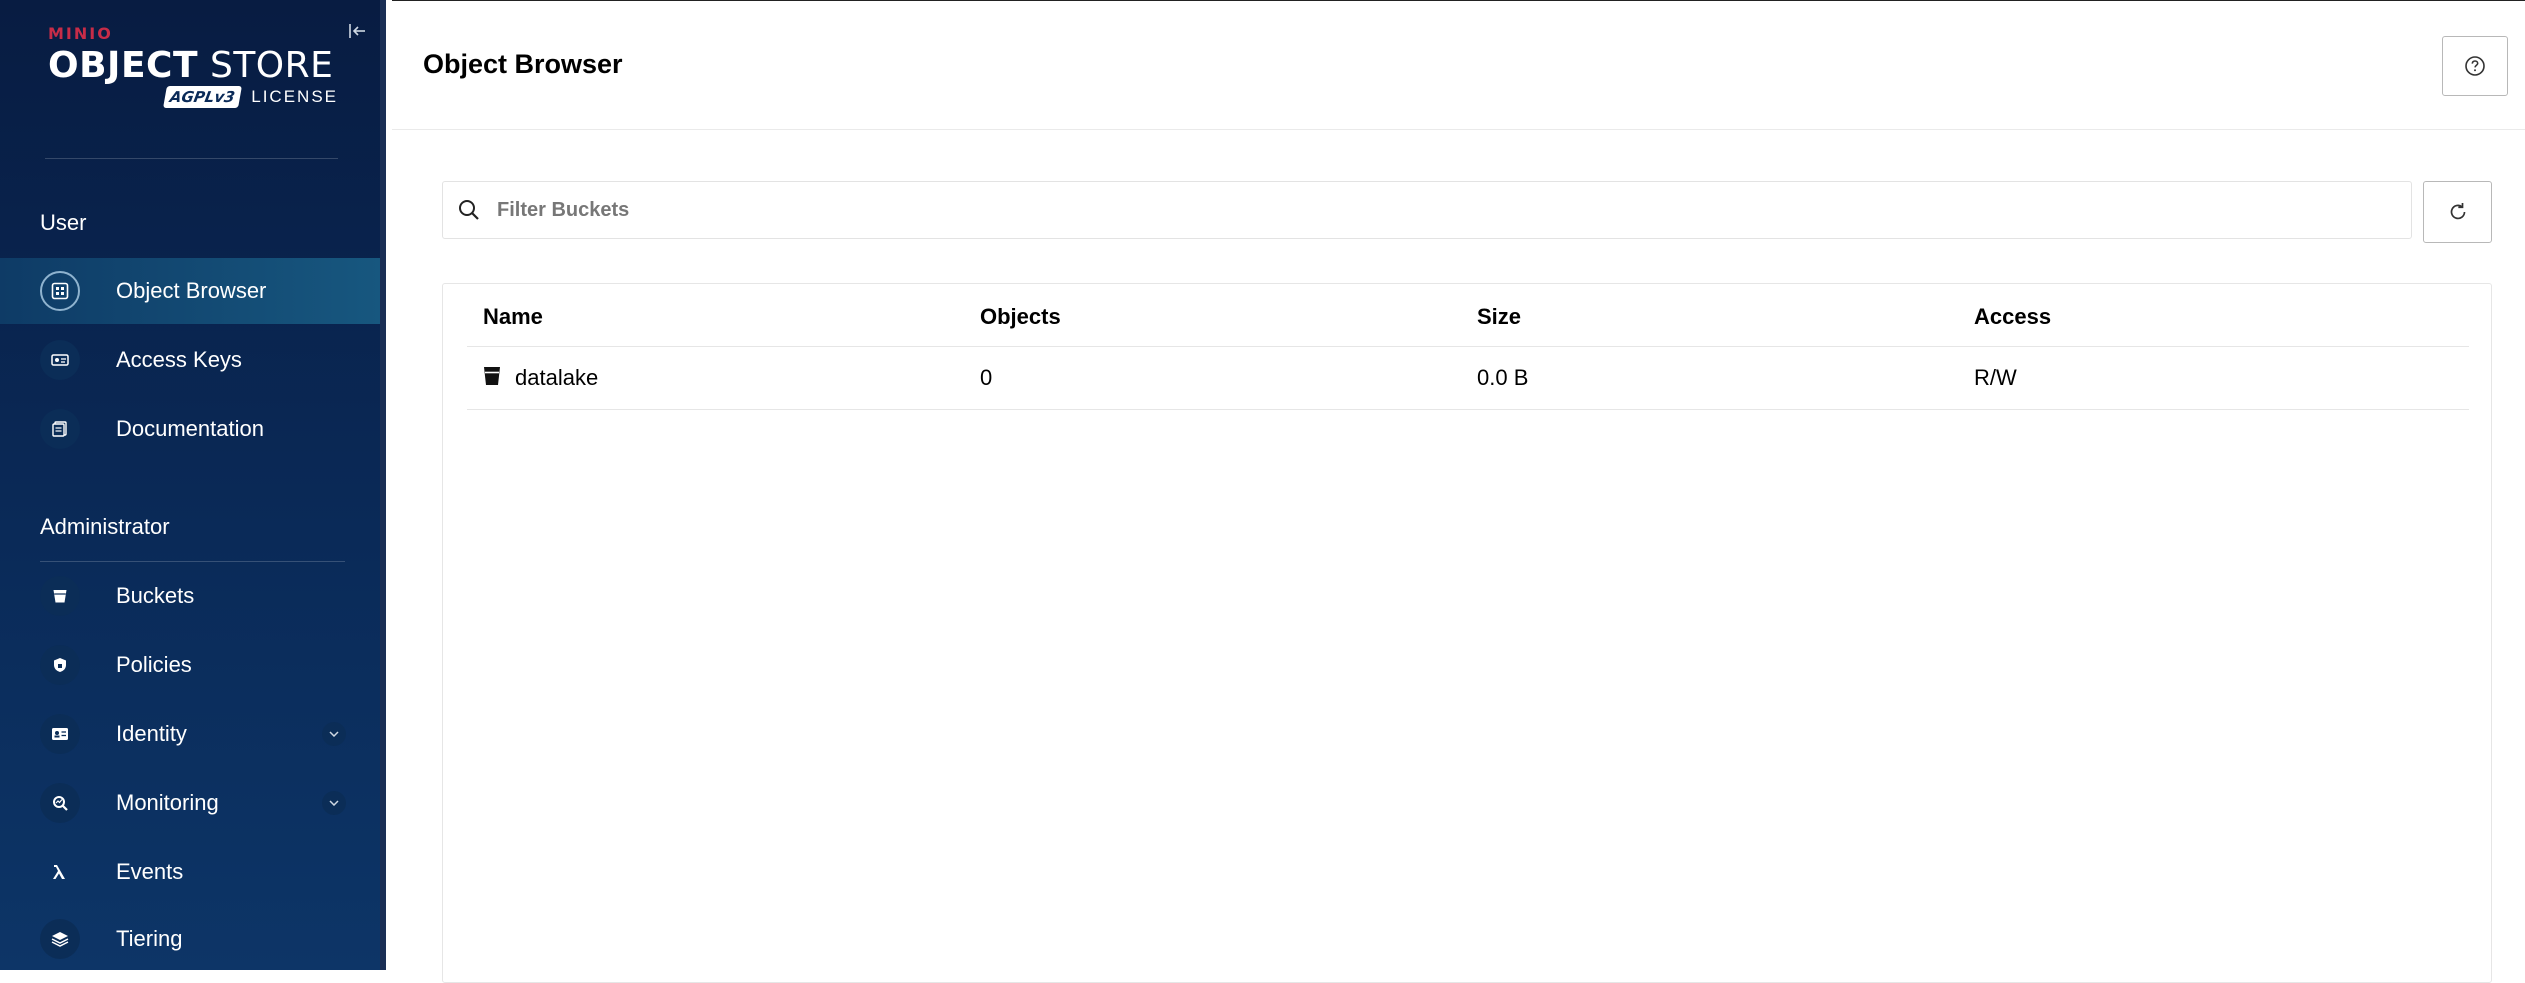  What do you see at coordinates (149, 938) in the screenshot?
I see `sidebar-item-label: Tiering` at bounding box center [149, 938].